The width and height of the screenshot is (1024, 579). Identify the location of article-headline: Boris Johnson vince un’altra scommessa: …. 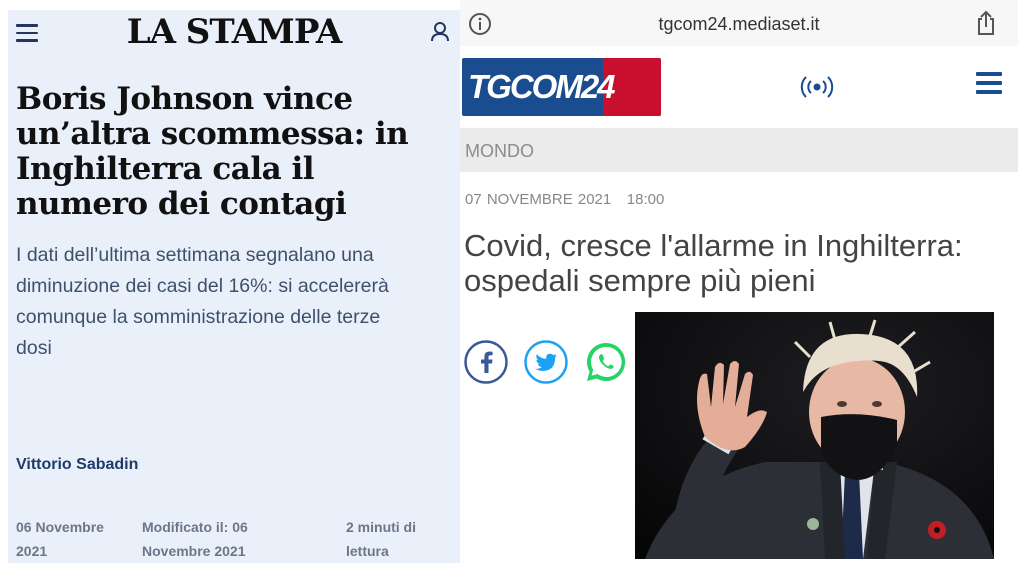
(212, 151).